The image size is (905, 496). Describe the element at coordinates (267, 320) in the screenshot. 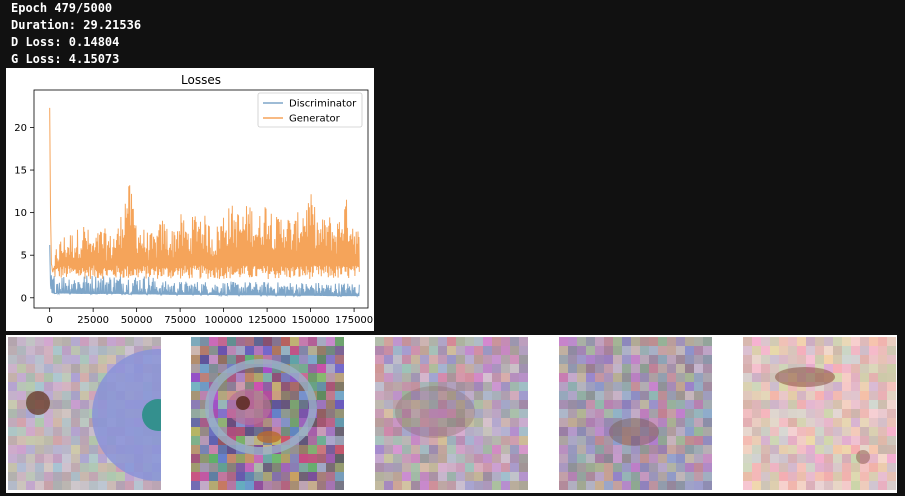

I see `x-tick-label: 125000` at that location.